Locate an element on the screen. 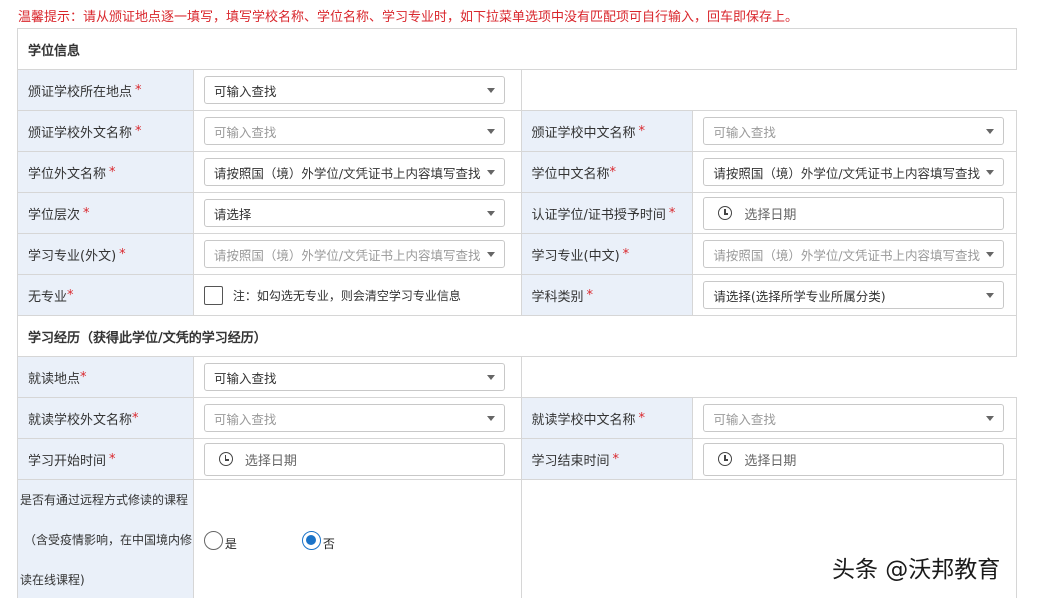 This screenshot has width=1040, height=598. form-row: 颁证学校所在地点 * 可输入查找 is located at coordinates (517, 90).